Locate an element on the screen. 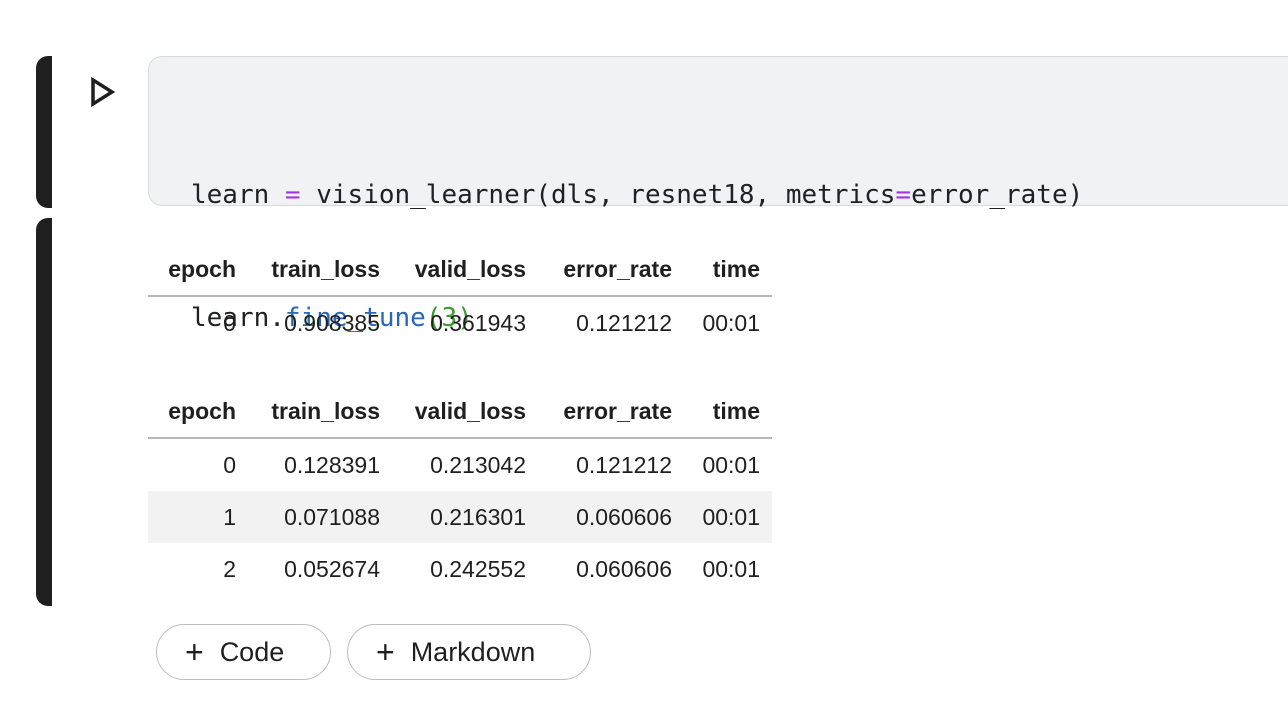 This screenshot has height=702, width=1288. run-cell-button is located at coordinates (103, 92).